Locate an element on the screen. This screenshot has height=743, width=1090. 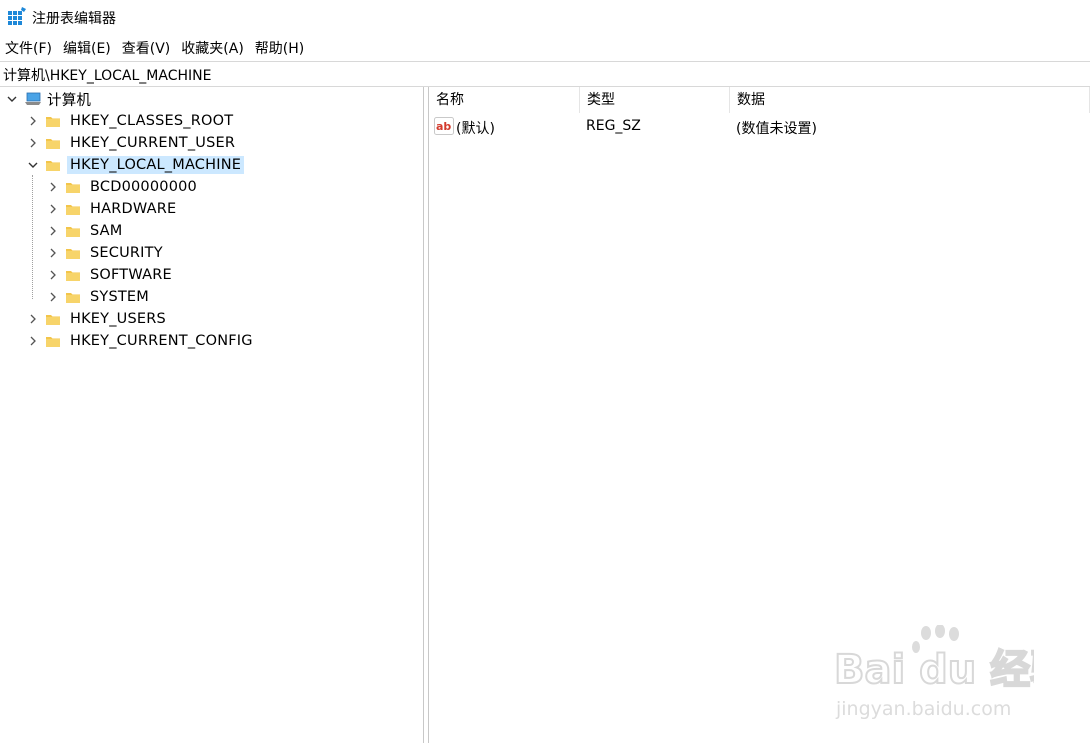
value-type: REG_SZ is located at coordinates (613, 126).